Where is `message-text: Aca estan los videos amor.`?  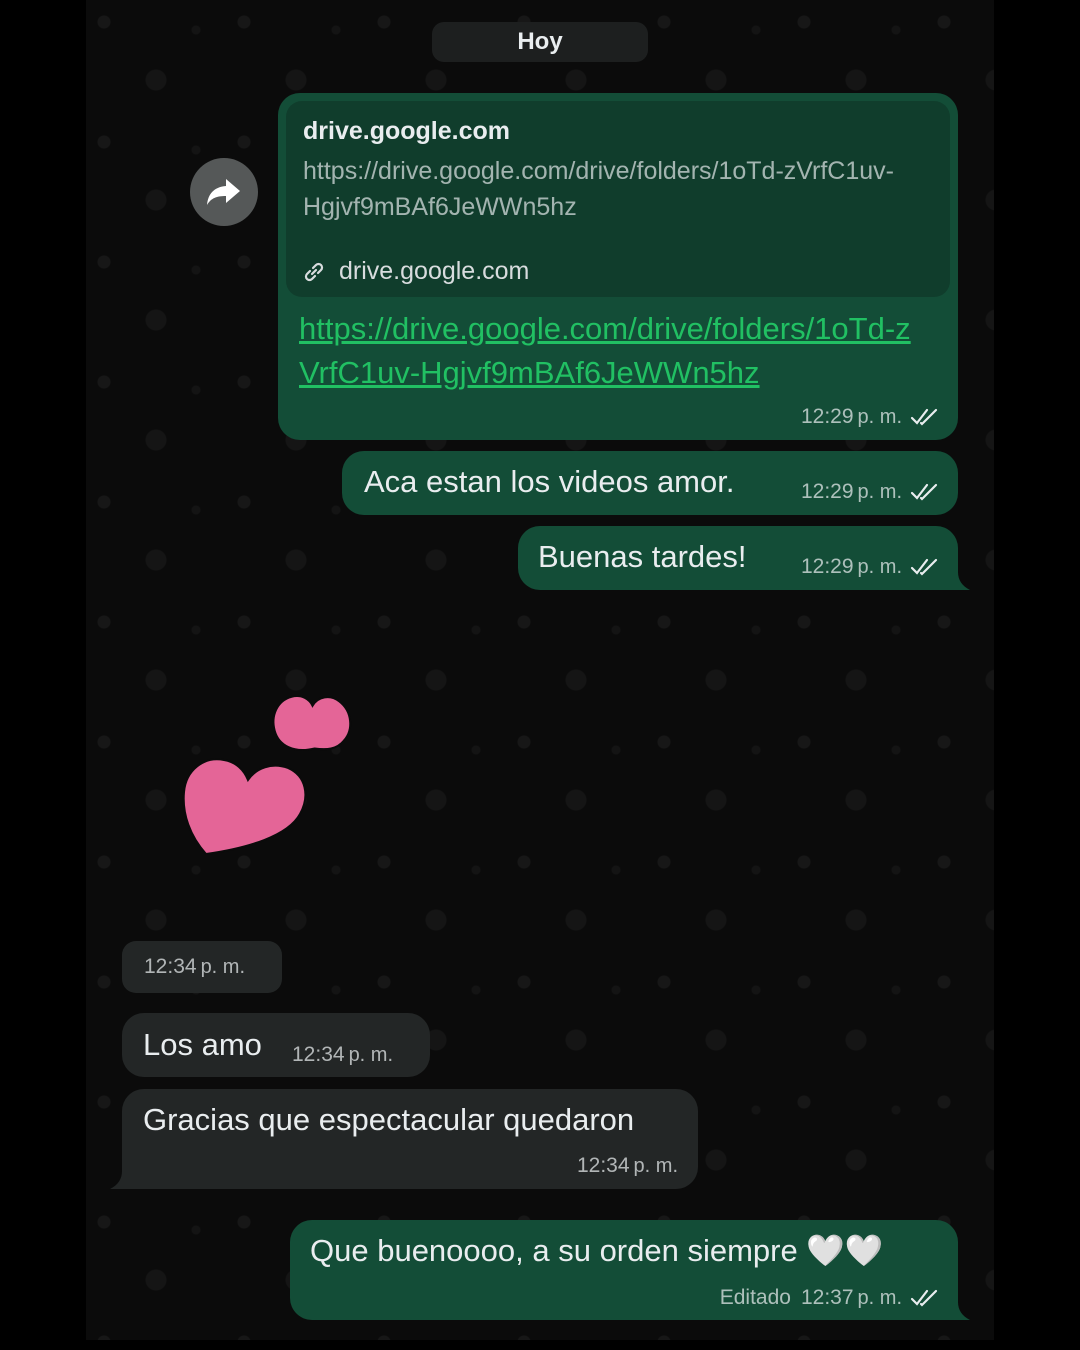 message-text: Aca estan los videos amor. is located at coordinates (549, 481).